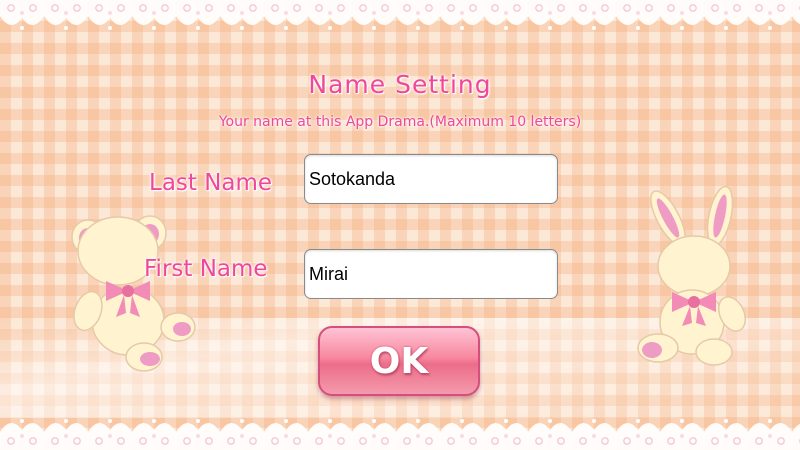 Image resolution: width=800 pixels, height=450 pixels. Describe the element at coordinates (133, 293) in the screenshot. I see `teddy-bear-icon` at that location.